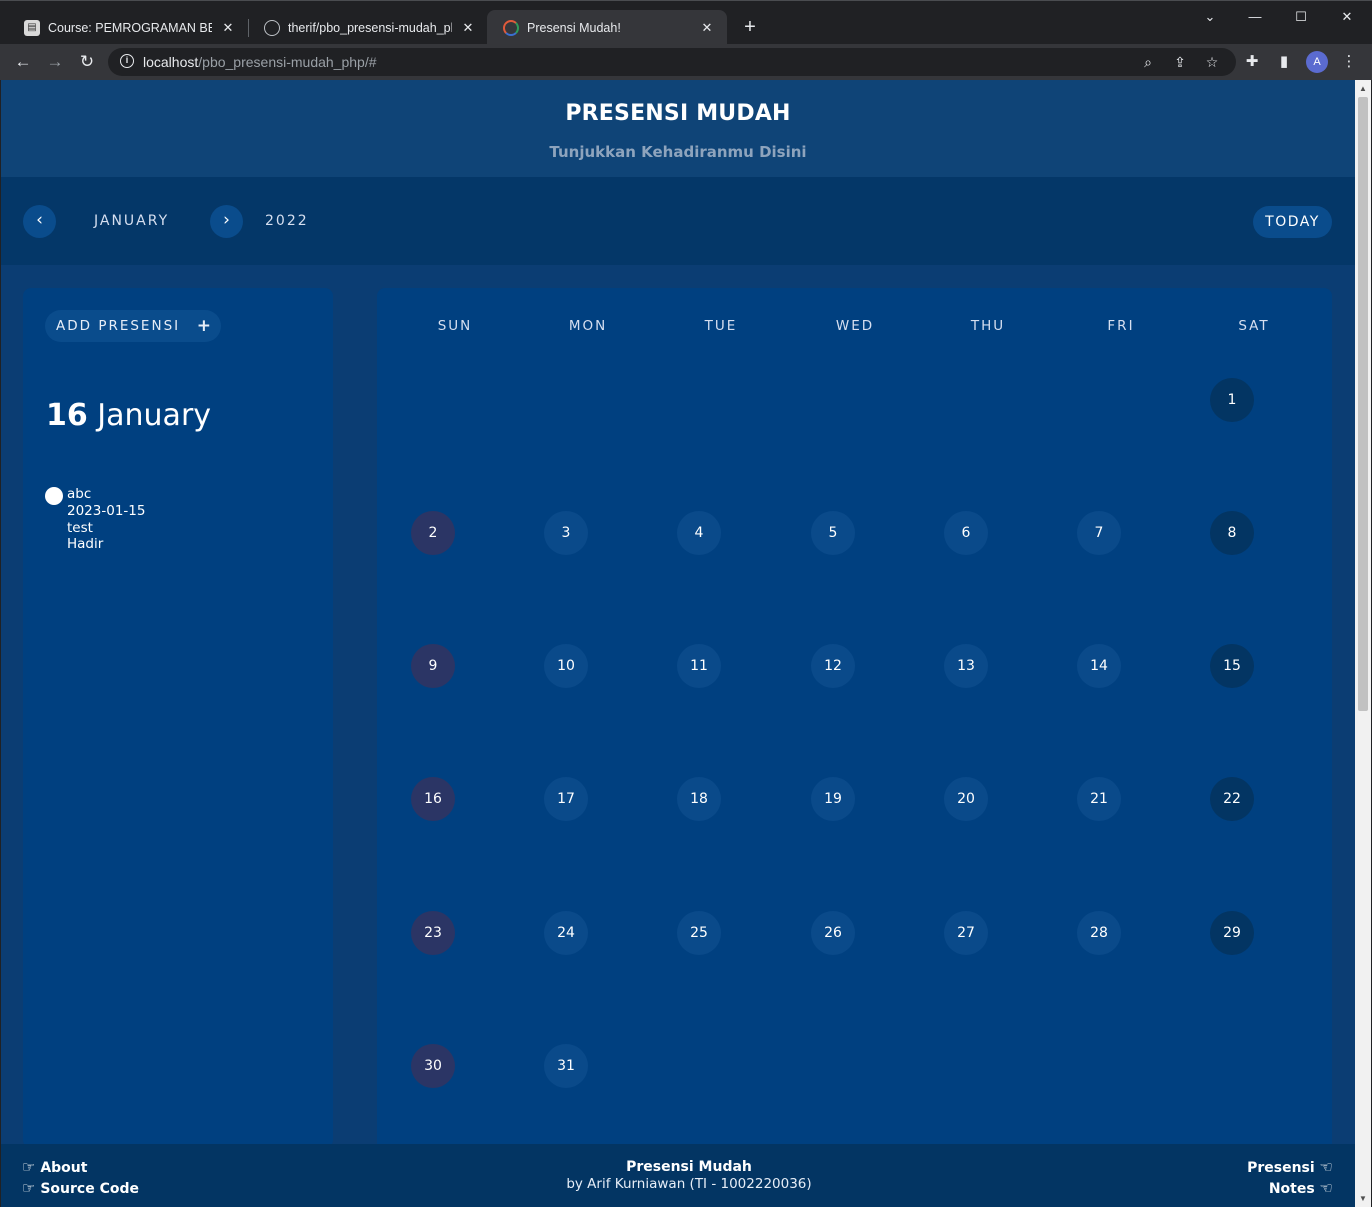 Image resolution: width=1372 pixels, height=1207 pixels. I want to click on plus-icon: +, so click(203, 326).